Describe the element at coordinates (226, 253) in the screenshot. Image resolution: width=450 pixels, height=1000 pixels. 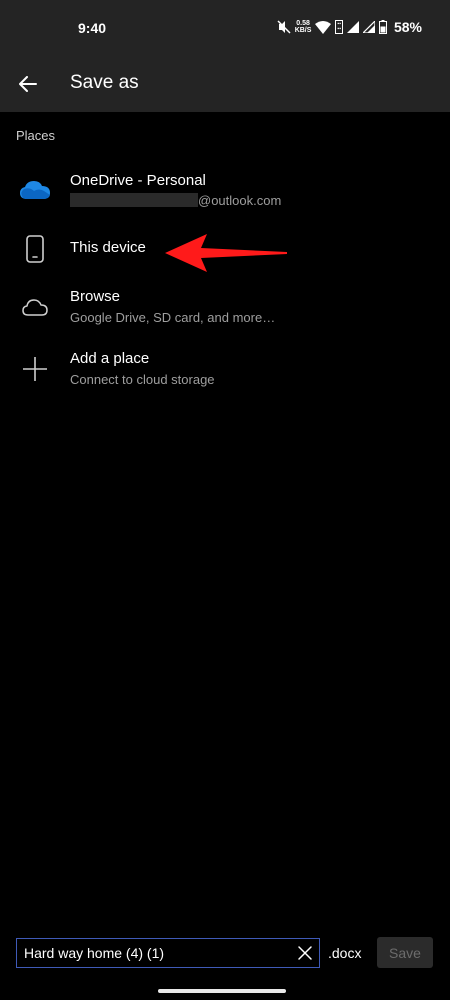
I see `annotation-arrow-icon` at that location.